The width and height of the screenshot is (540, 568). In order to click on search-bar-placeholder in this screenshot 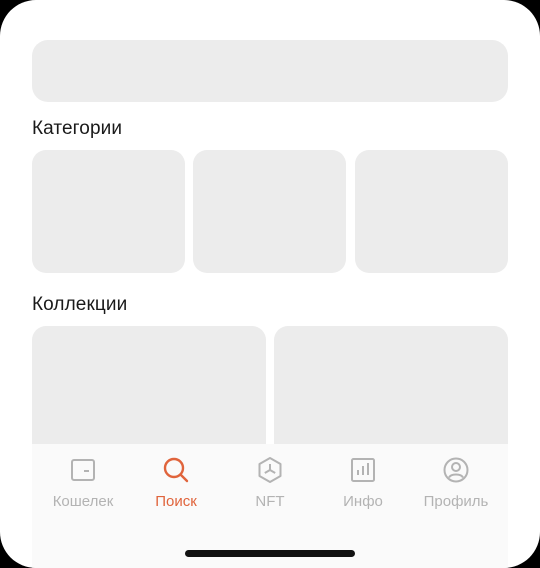, I will do `click(270, 71)`.